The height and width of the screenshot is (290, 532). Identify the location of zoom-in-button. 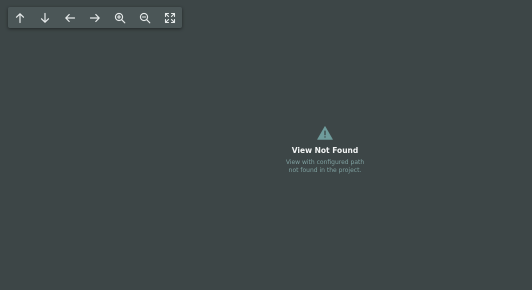
(119, 17).